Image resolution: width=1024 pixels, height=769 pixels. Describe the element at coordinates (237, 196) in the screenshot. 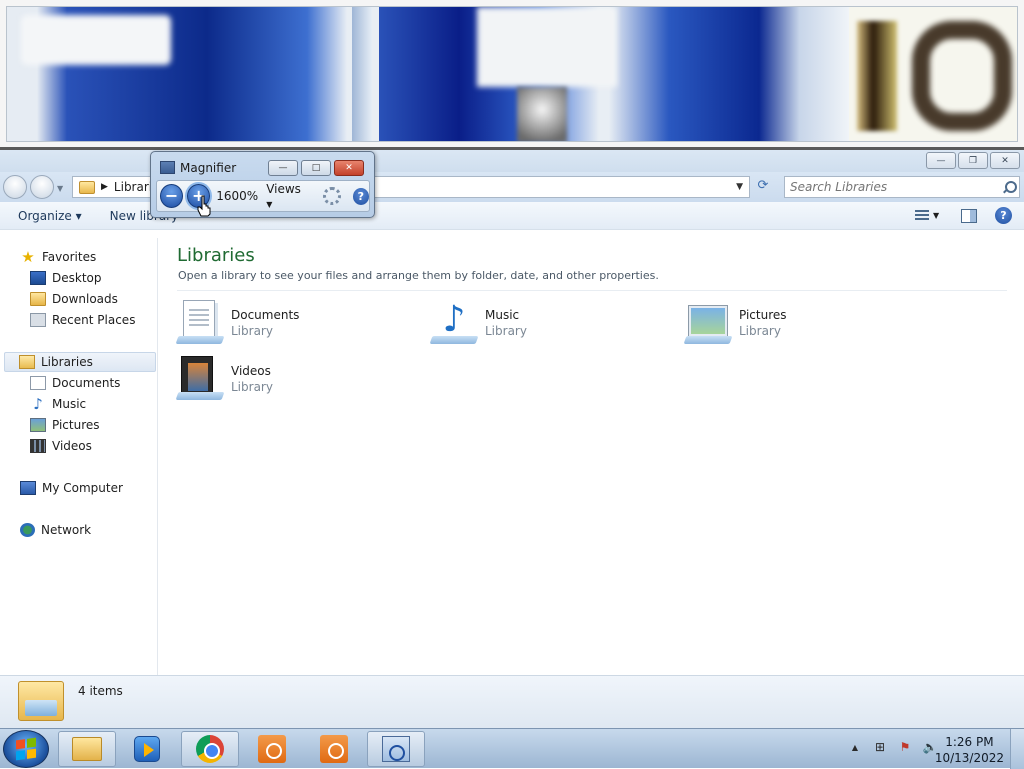

I see `zoom-level: 1600%` at that location.